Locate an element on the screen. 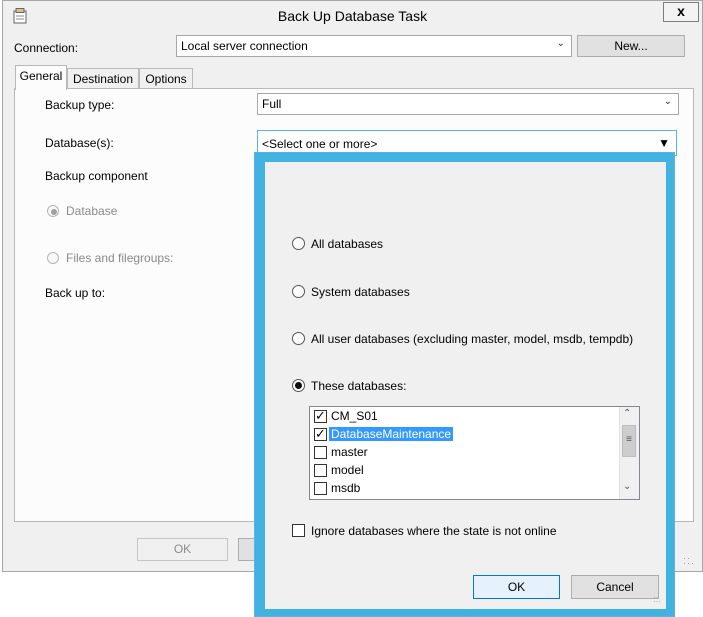 The height and width of the screenshot is (617, 703). backup-type-select: Full ⌄ is located at coordinates (468, 104).